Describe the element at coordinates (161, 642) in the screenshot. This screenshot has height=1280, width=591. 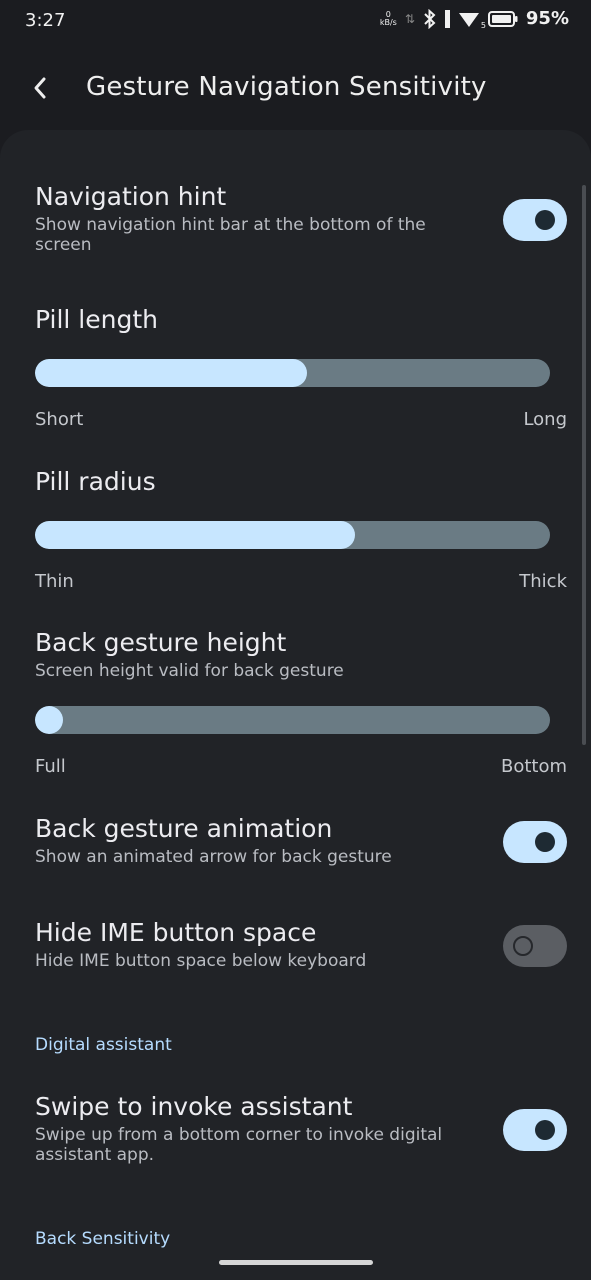
I see `setting-title: Back gesture height` at that location.